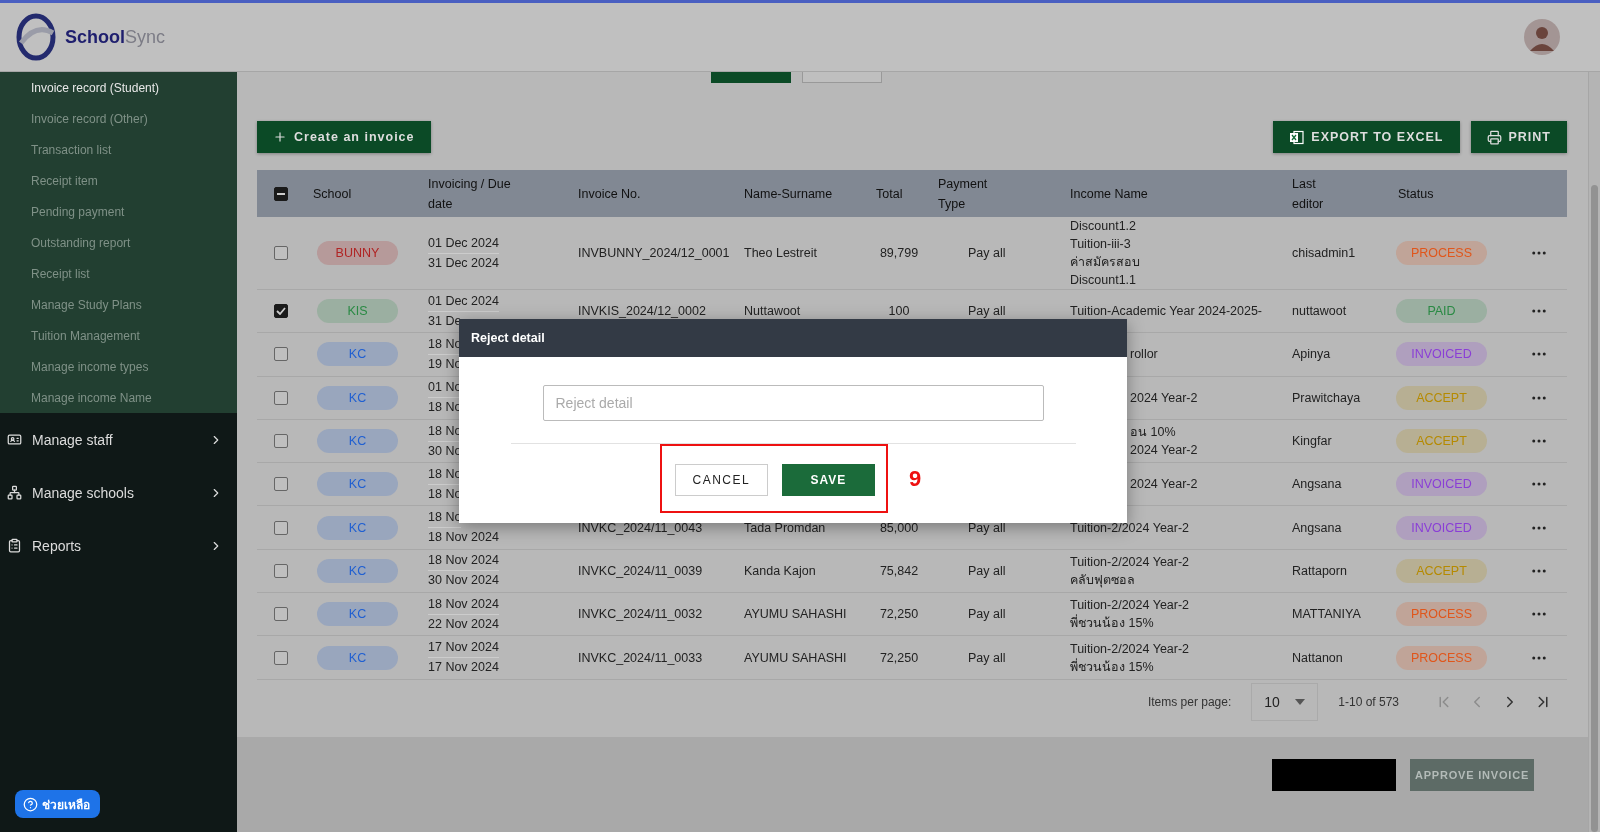  Describe the element at coordinates (721, 480) in the screenshot. I see `cancel-button: CANCEL` at that location.